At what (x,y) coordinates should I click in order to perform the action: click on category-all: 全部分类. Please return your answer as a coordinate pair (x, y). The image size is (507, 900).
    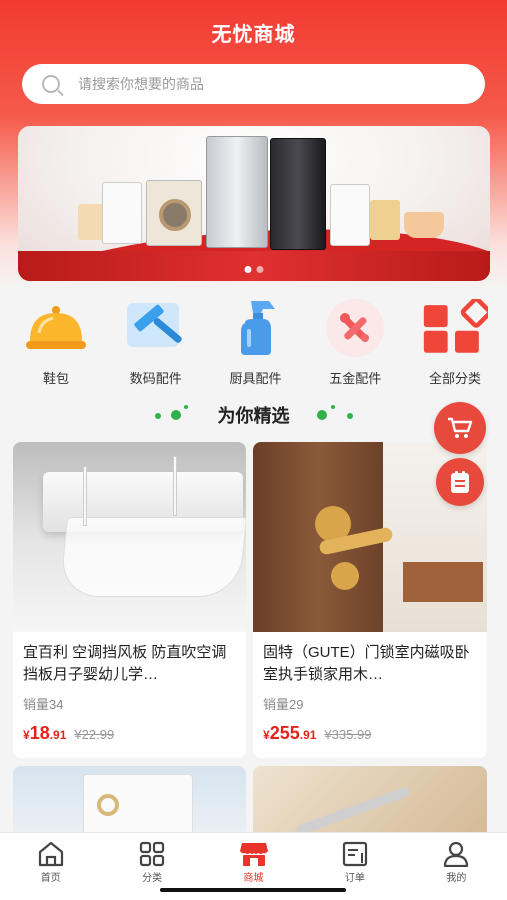
    Looking at the image, I should click on (455, 344).